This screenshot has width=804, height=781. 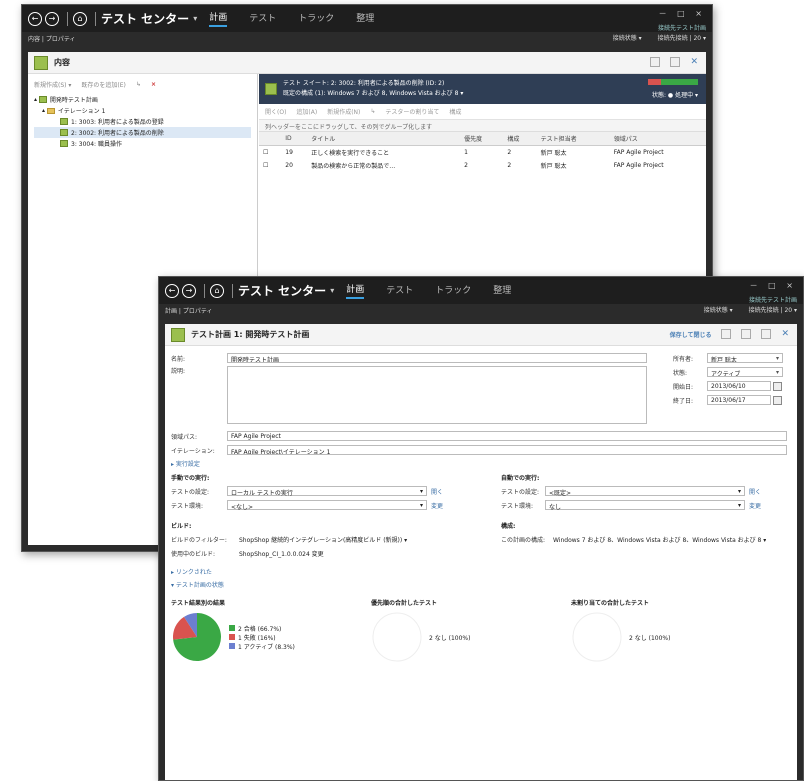 What do you see at coordinates (745, 358) in the screenshot?
I see `owner-select: 新戸 聡太` at bounding box center [745, 358].